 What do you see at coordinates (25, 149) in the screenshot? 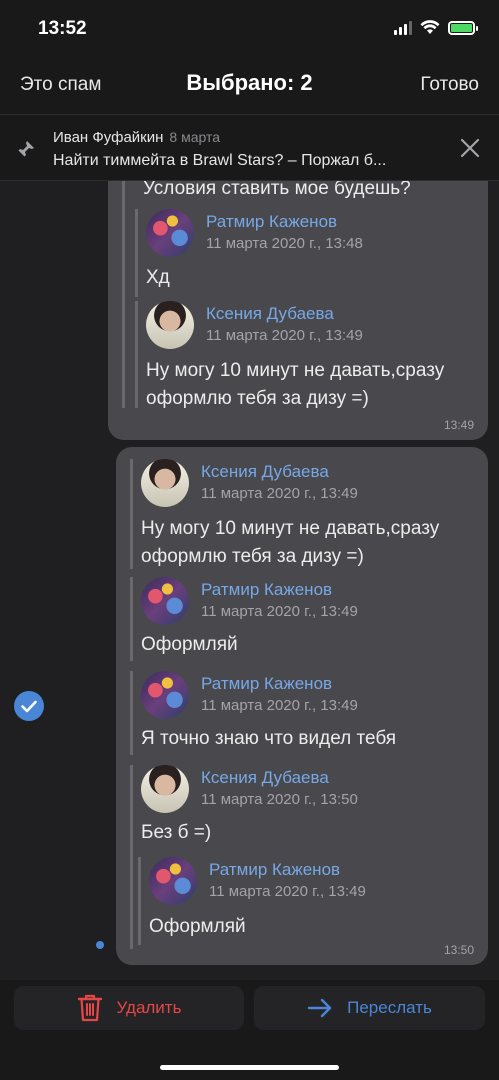
I see `pin-icon` at bounding box center [25, 149].